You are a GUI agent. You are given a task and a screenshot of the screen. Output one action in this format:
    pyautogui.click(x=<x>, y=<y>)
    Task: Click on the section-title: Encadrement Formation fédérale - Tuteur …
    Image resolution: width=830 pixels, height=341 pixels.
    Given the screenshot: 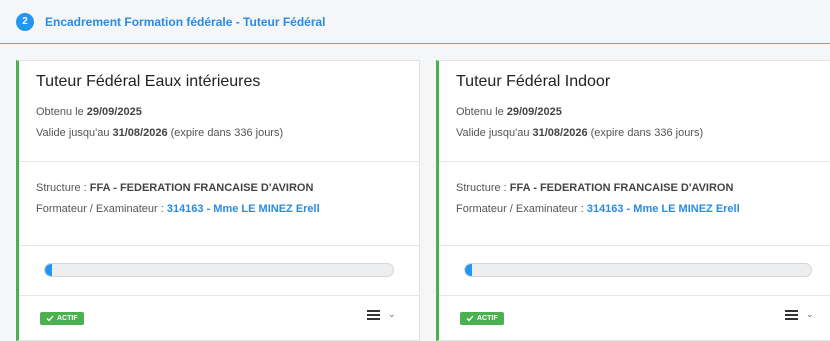 What is the action you would take?
    pyautogui.click(x=185, y=21)
    